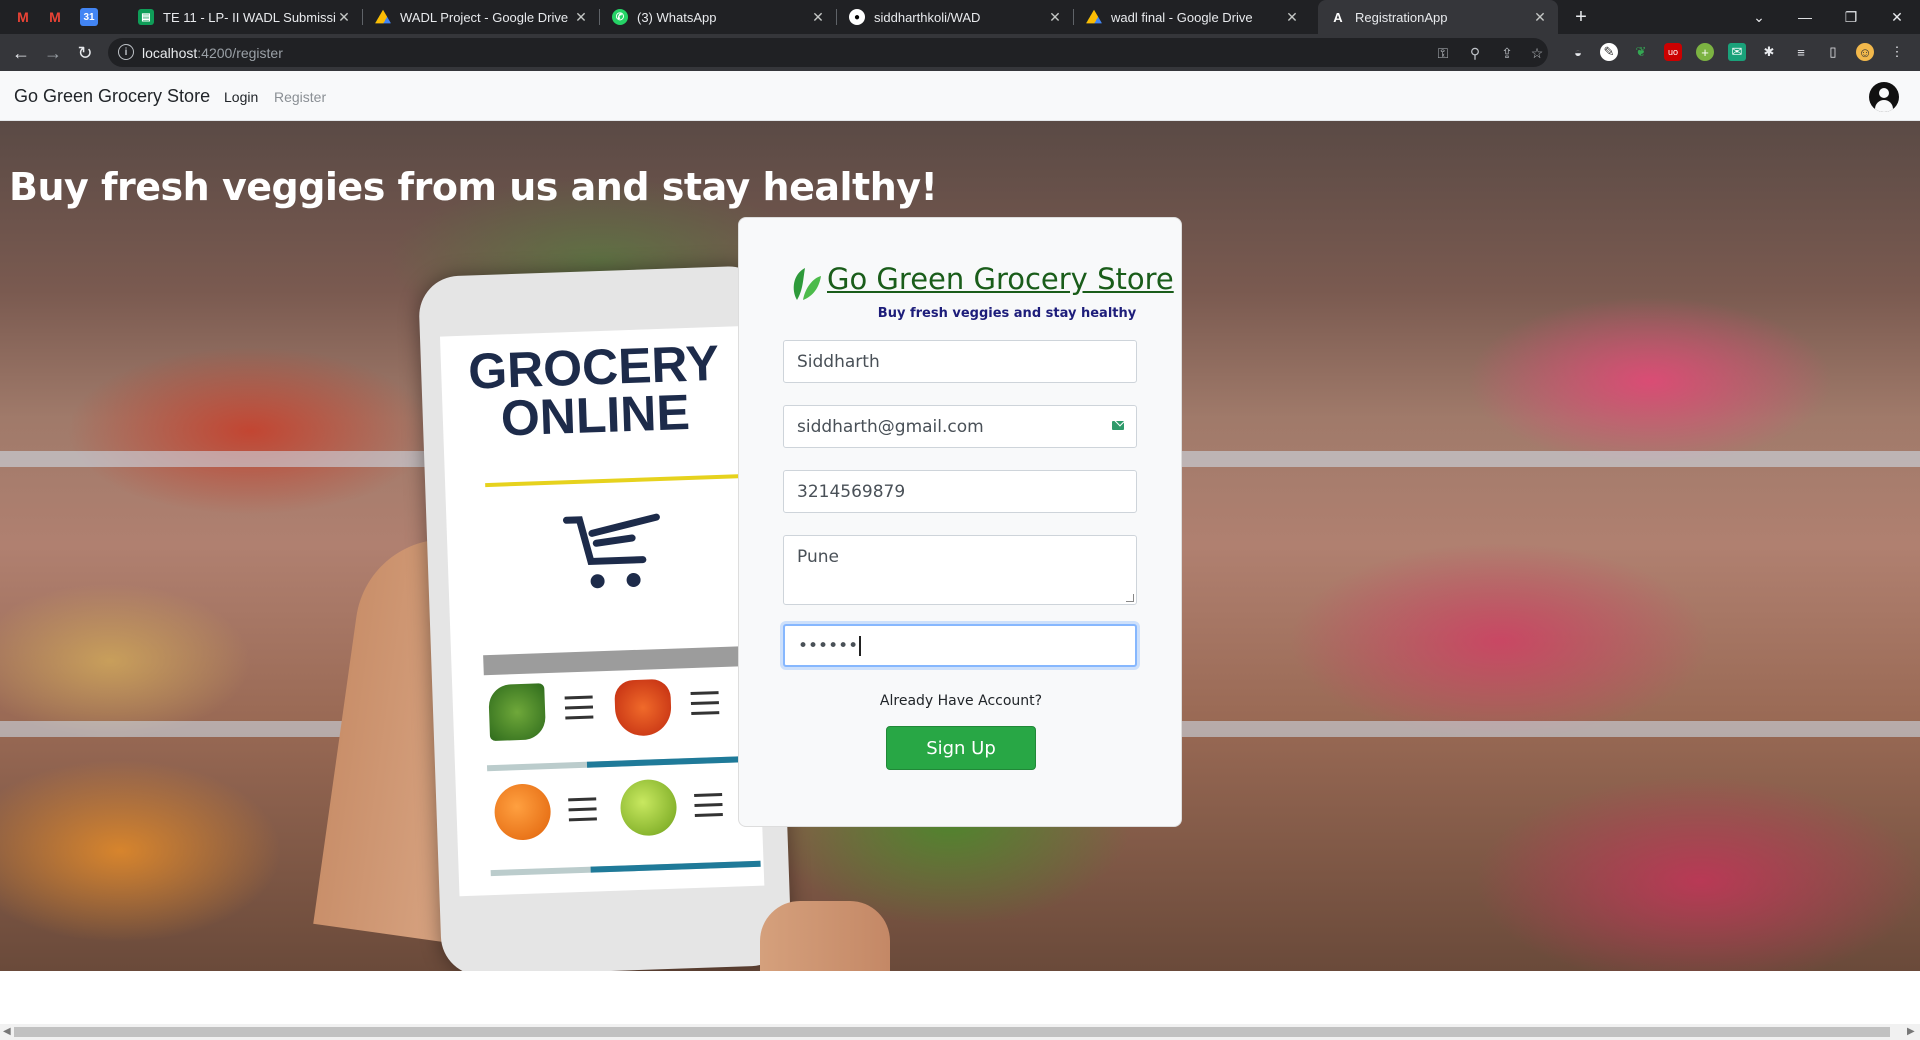 The height and width of the screenshot is (1040, 1920). Describe the element at coordinates (23, 17) in the screenshot. I see `gmail-pinned-tab-icon: M` at that location.